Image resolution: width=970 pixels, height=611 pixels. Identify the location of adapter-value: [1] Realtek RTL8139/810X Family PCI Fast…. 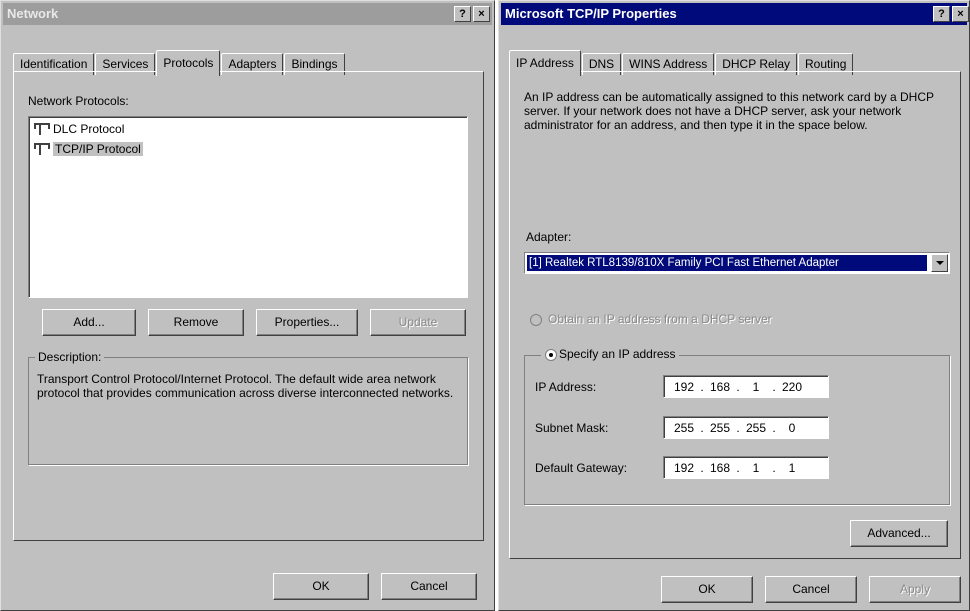
(727, 263).